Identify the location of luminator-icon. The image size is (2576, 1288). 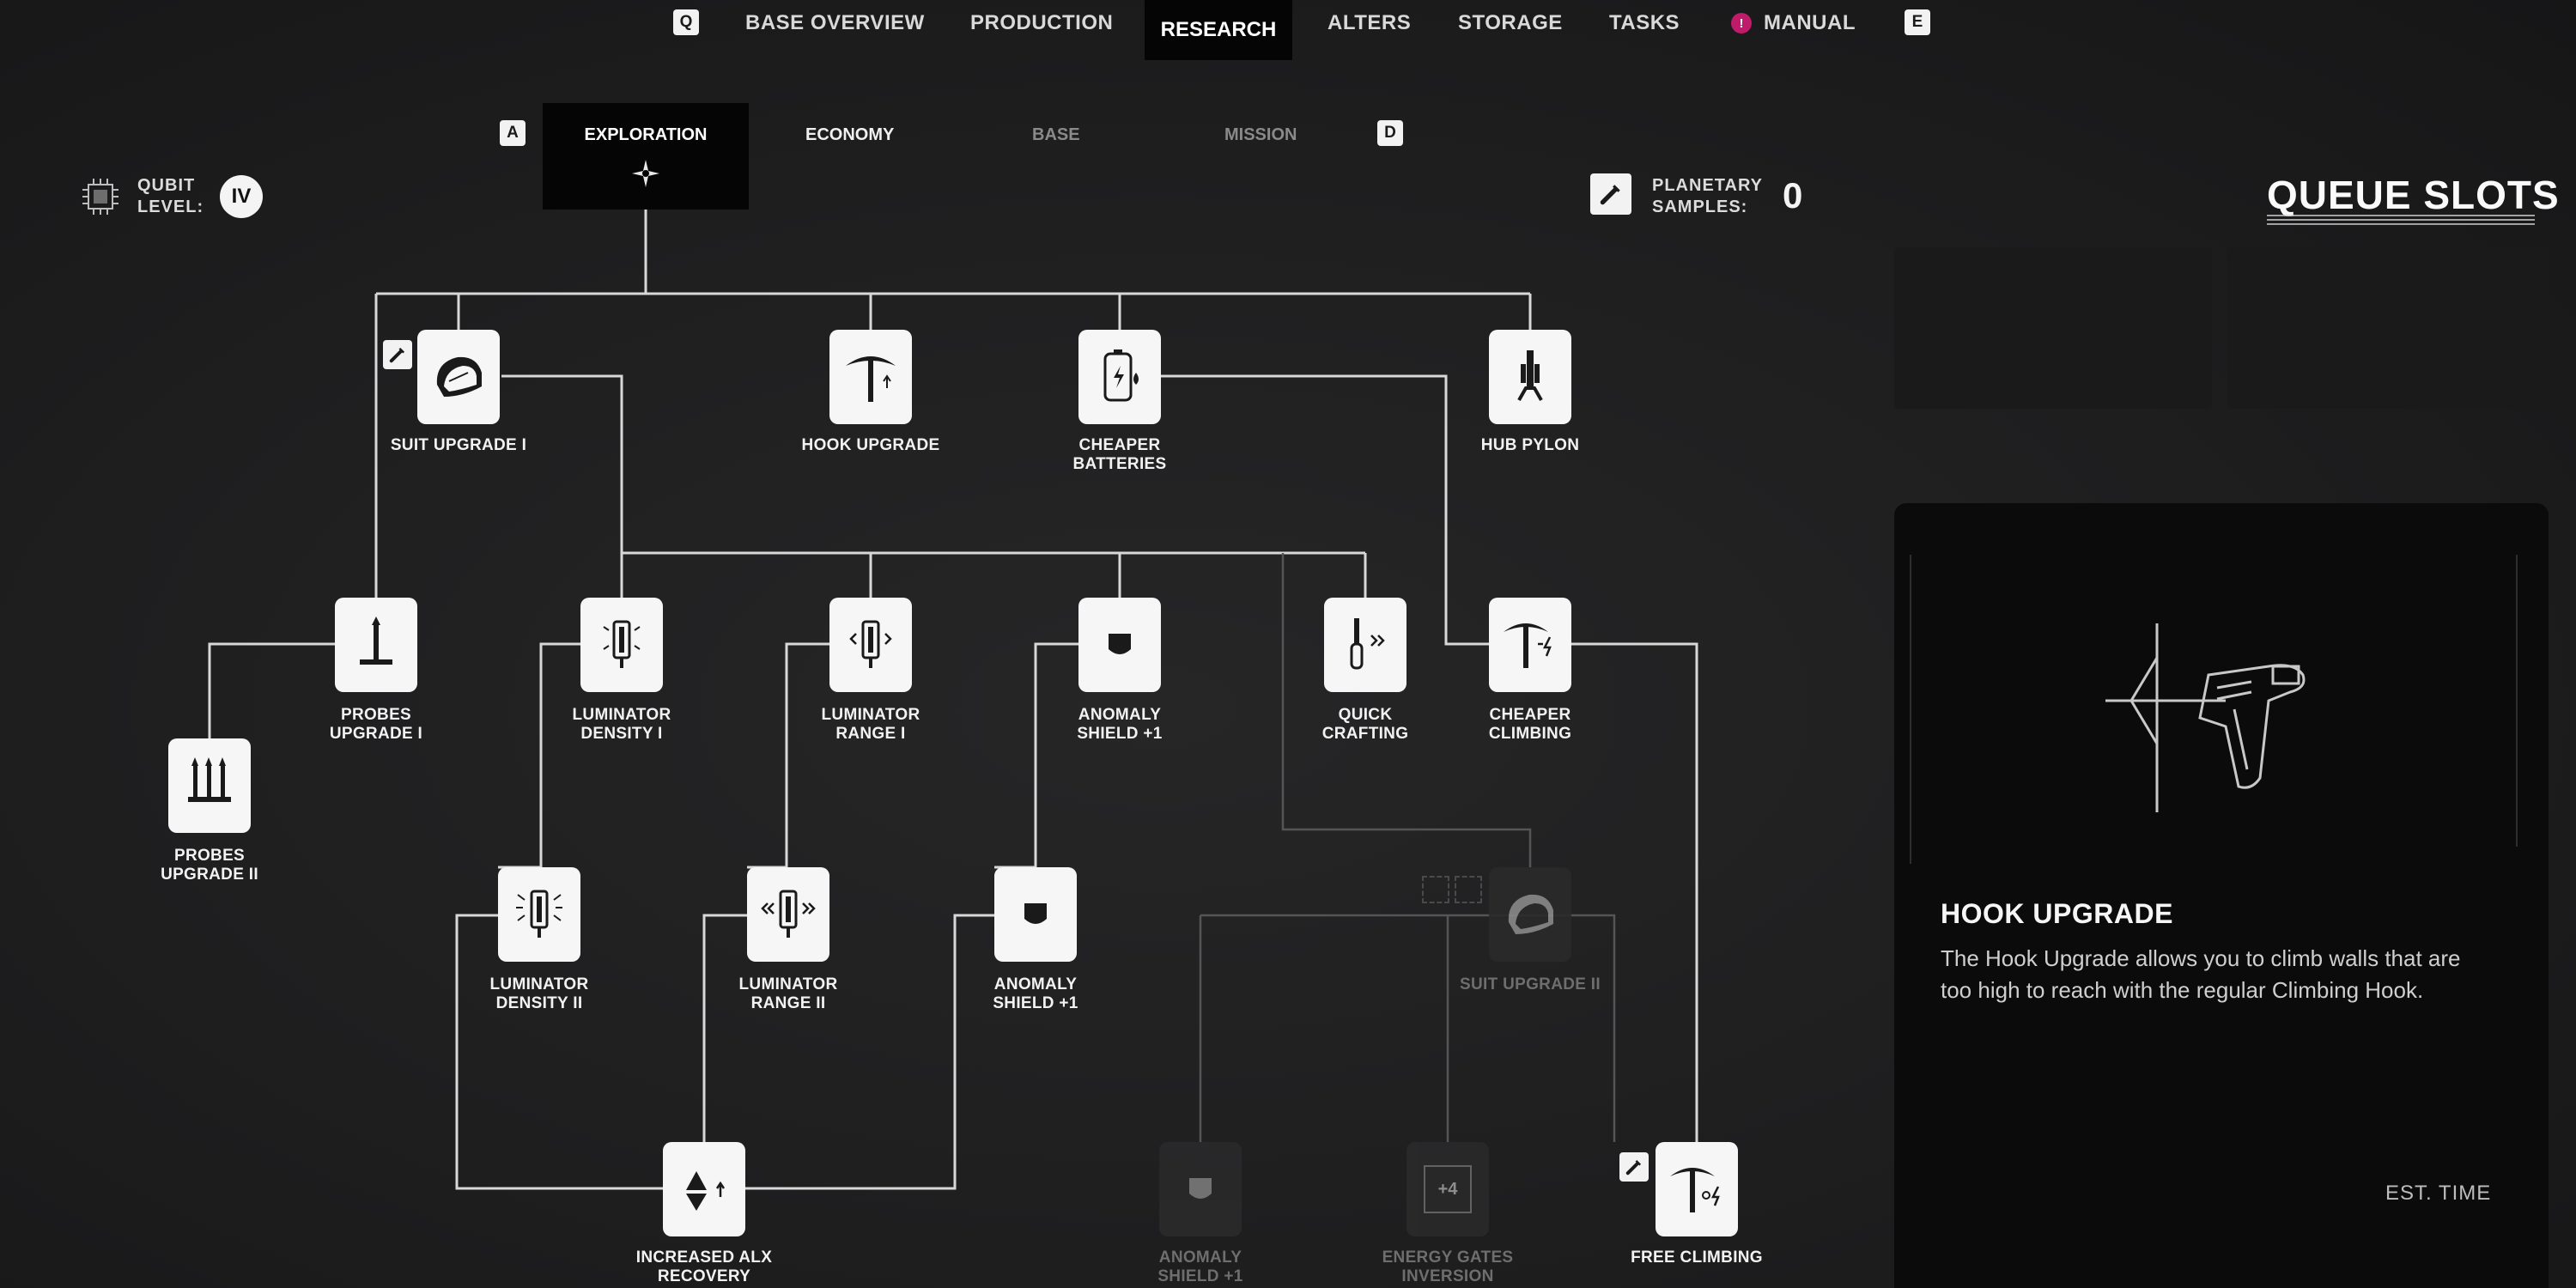
(539, 914).